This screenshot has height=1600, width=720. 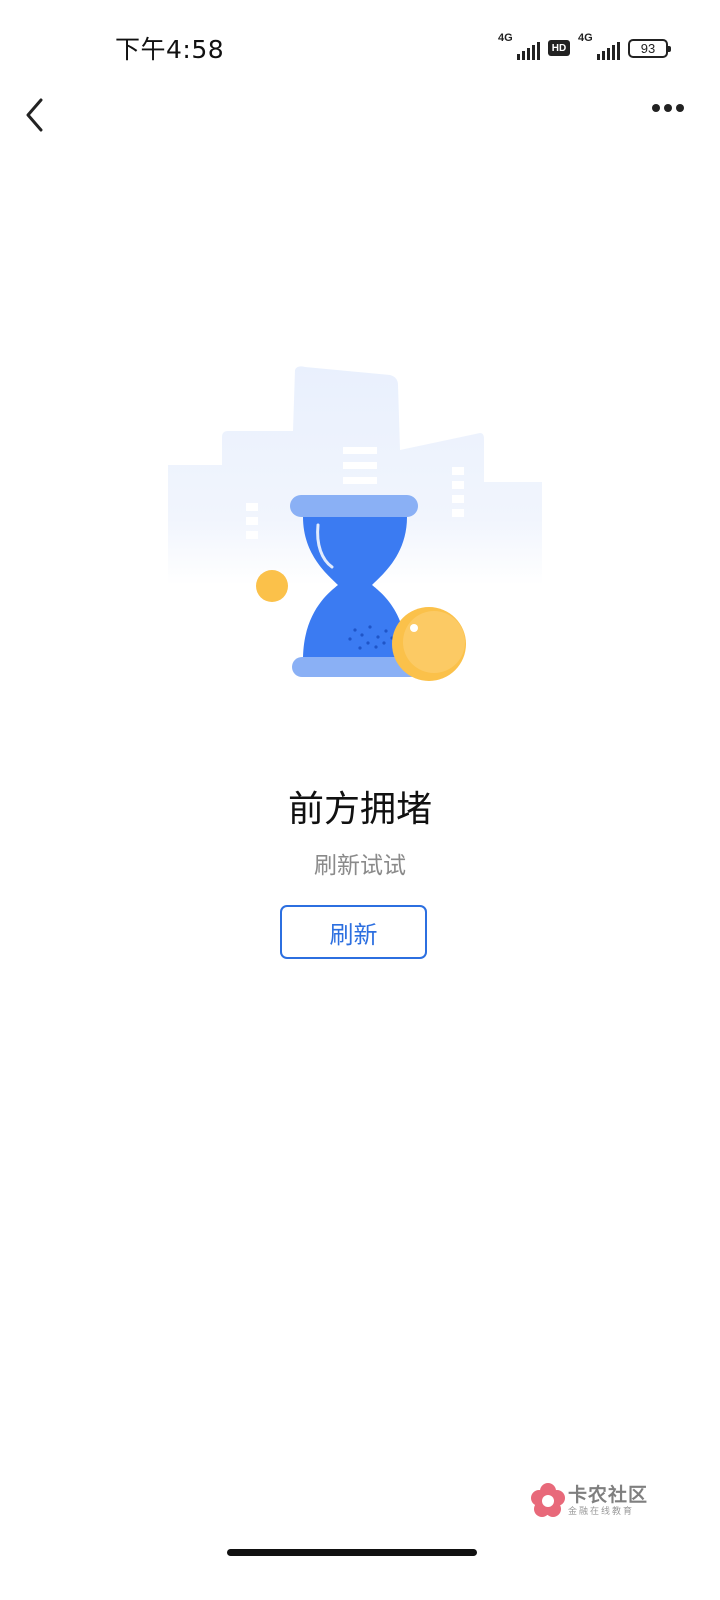 I want to click on more-button, so click(x=670, y=108).